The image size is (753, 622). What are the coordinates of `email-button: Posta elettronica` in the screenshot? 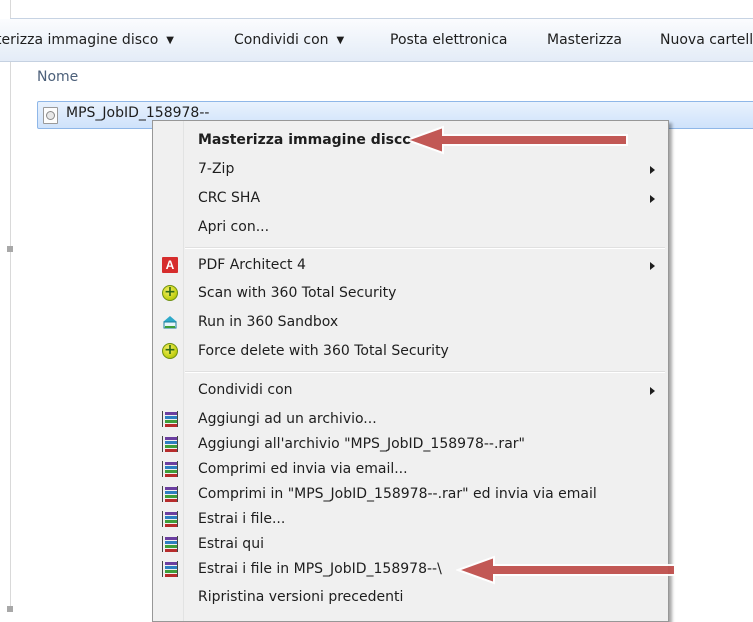 It's located at (448, 40).